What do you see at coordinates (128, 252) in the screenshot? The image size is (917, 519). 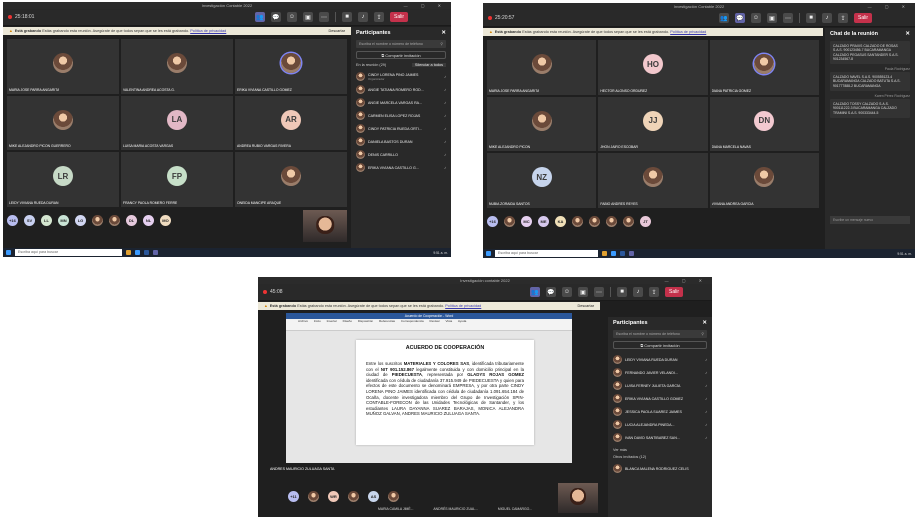 I see `file-explorer-icon` at bounding box center [128, 252].